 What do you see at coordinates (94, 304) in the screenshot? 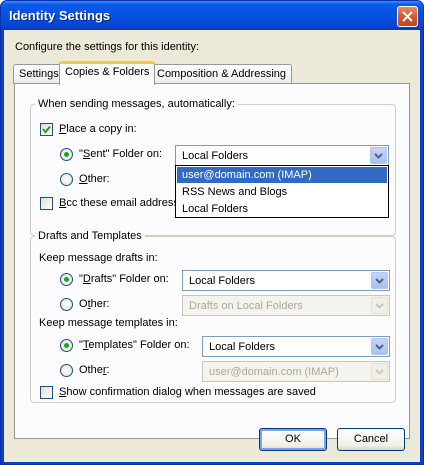
I see `drafts-other-label: Other:` at bounding box center [94, 304].